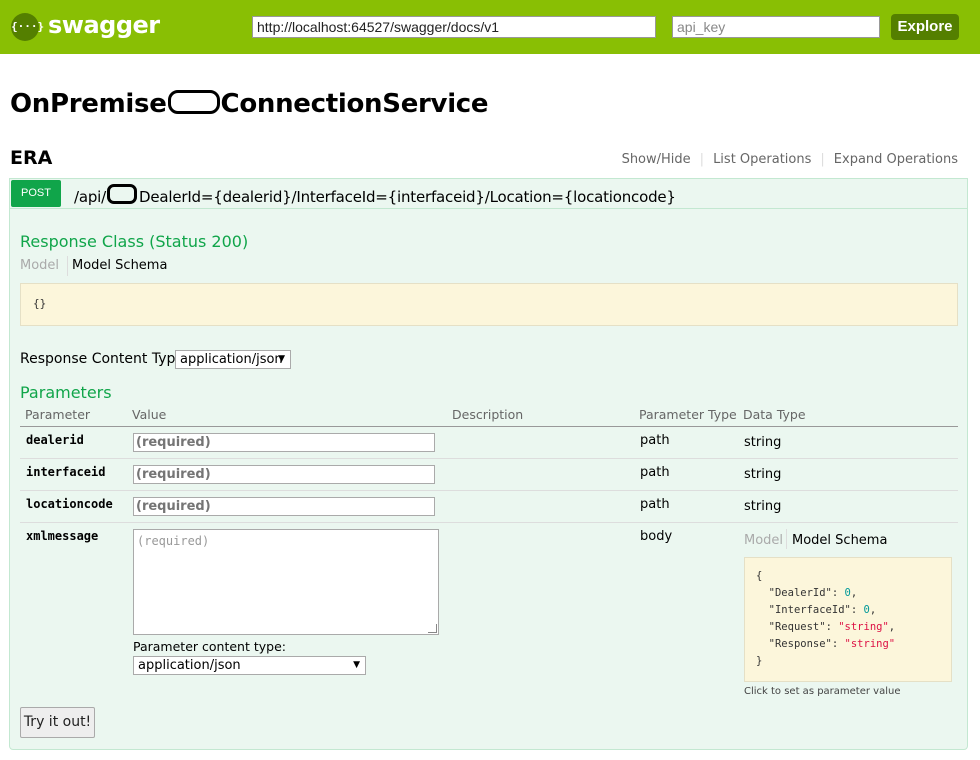 Image resolution: width=980 pixels, height=760 pixels. Describe the element at coordinates (57, 722) in the screenshot. I see `try-it-out-button: Try it out!` at that location.